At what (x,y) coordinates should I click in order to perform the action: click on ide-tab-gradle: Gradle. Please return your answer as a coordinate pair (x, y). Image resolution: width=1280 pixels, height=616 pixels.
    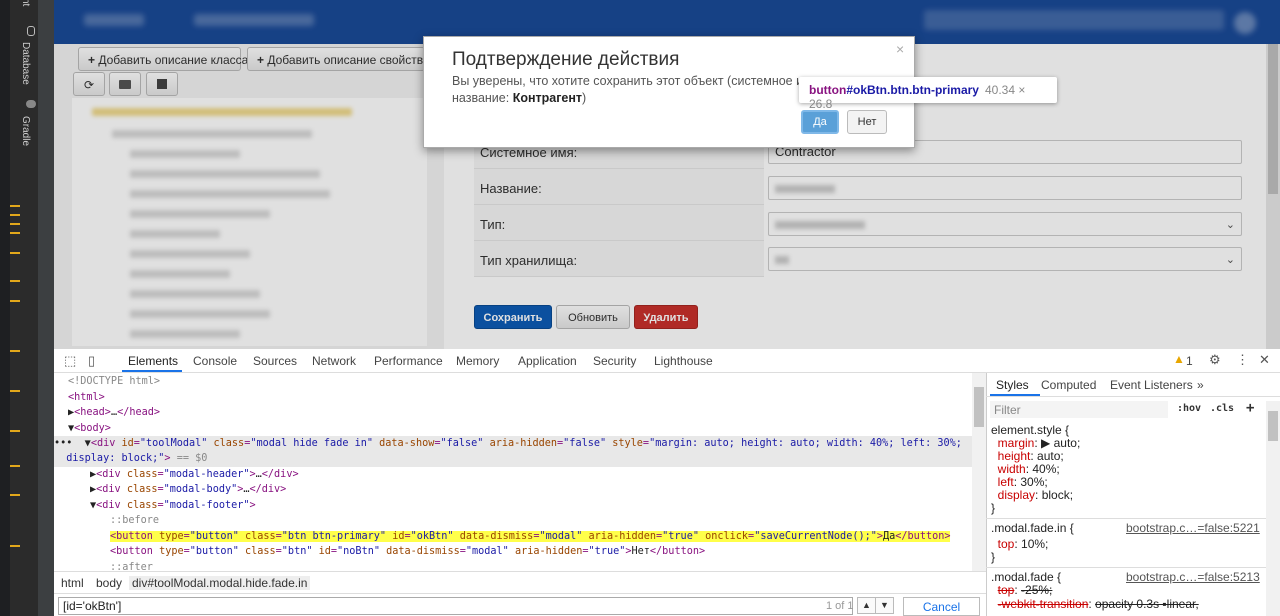
    Looking at the image, I should click on (25, 131).